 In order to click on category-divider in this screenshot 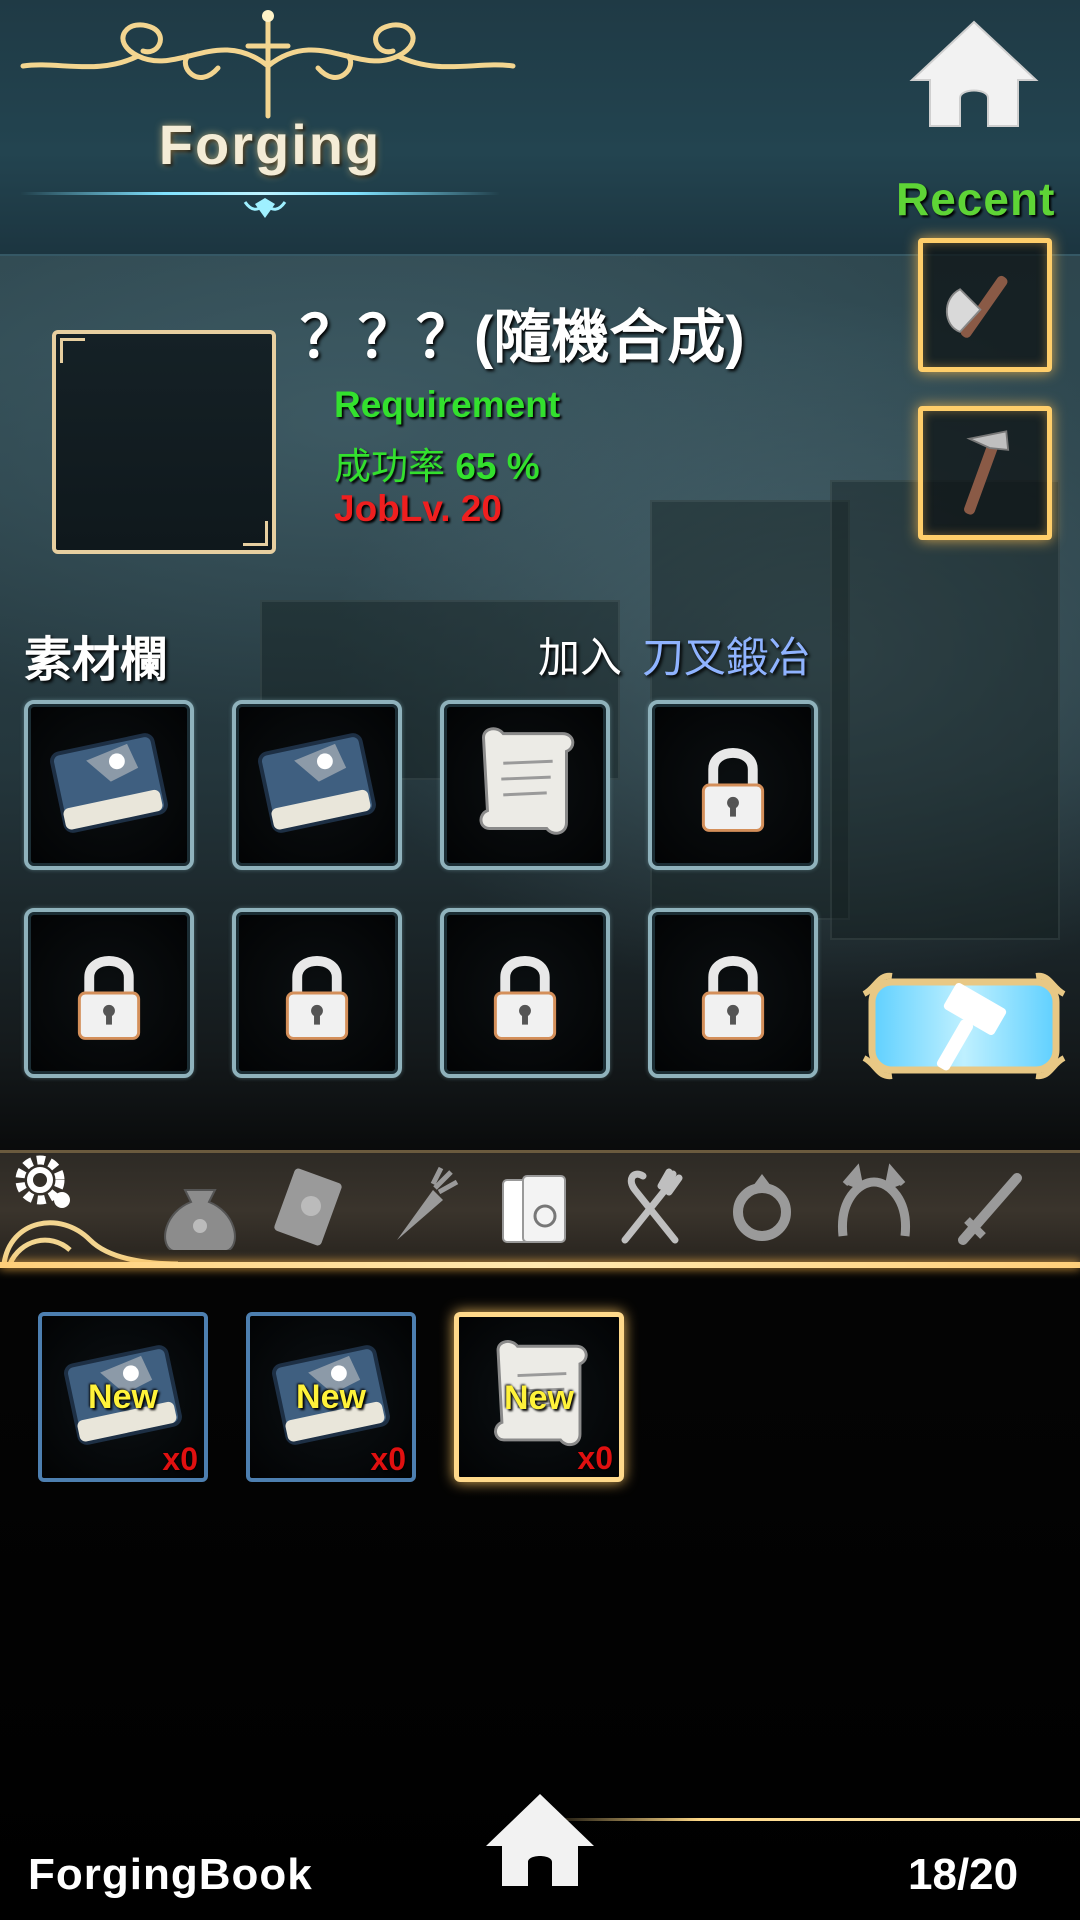, I will do `click(540, 1265)`.